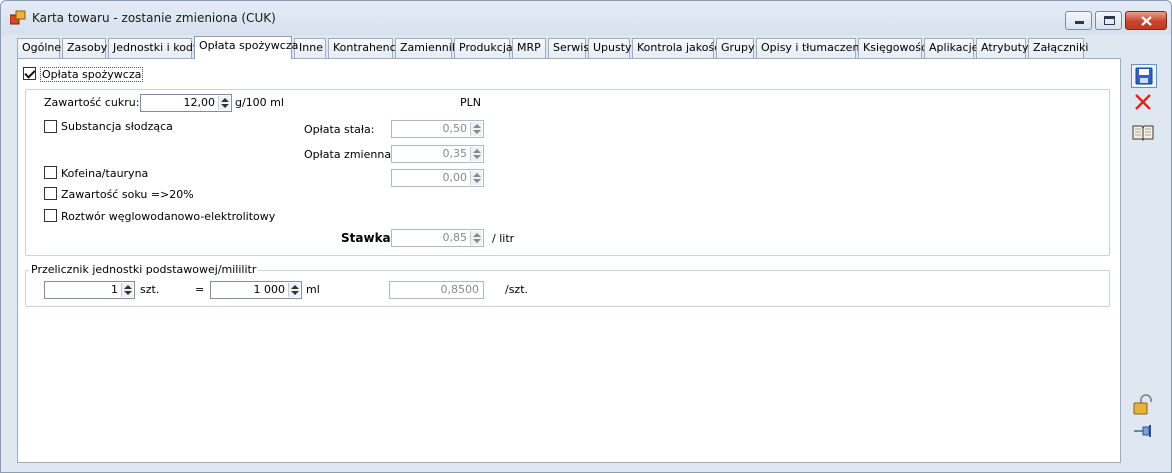 The width and height of the screenshot is (1172, 473). Describe the element at coordinates (476, 238) in the screenshot. I see `rate-stepper` at that location.